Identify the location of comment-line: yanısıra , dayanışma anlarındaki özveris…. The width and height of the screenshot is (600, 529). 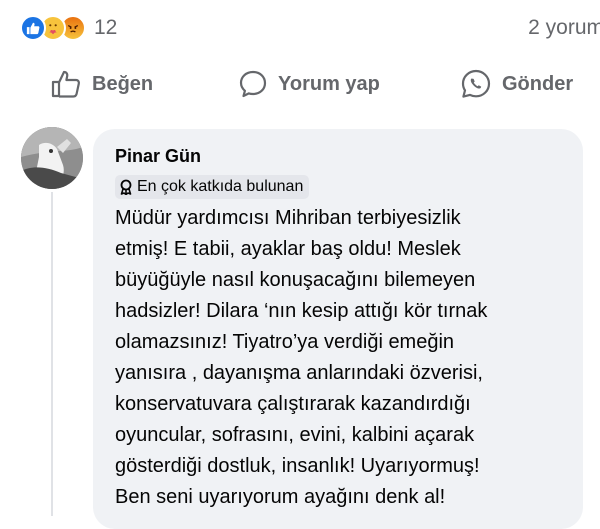
(299, 373).